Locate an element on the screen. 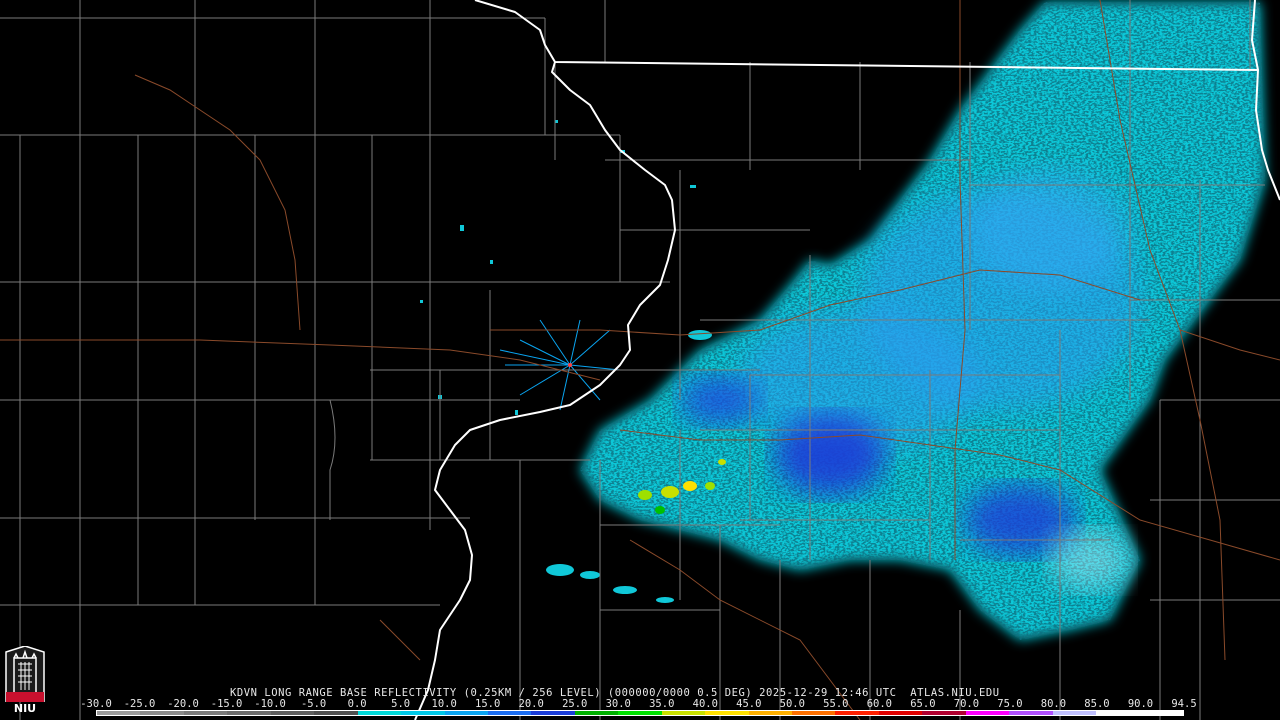 This screenshot has width=1280, height=720. scale-tick-label: 50.0 is located at coordinates (792, 704).